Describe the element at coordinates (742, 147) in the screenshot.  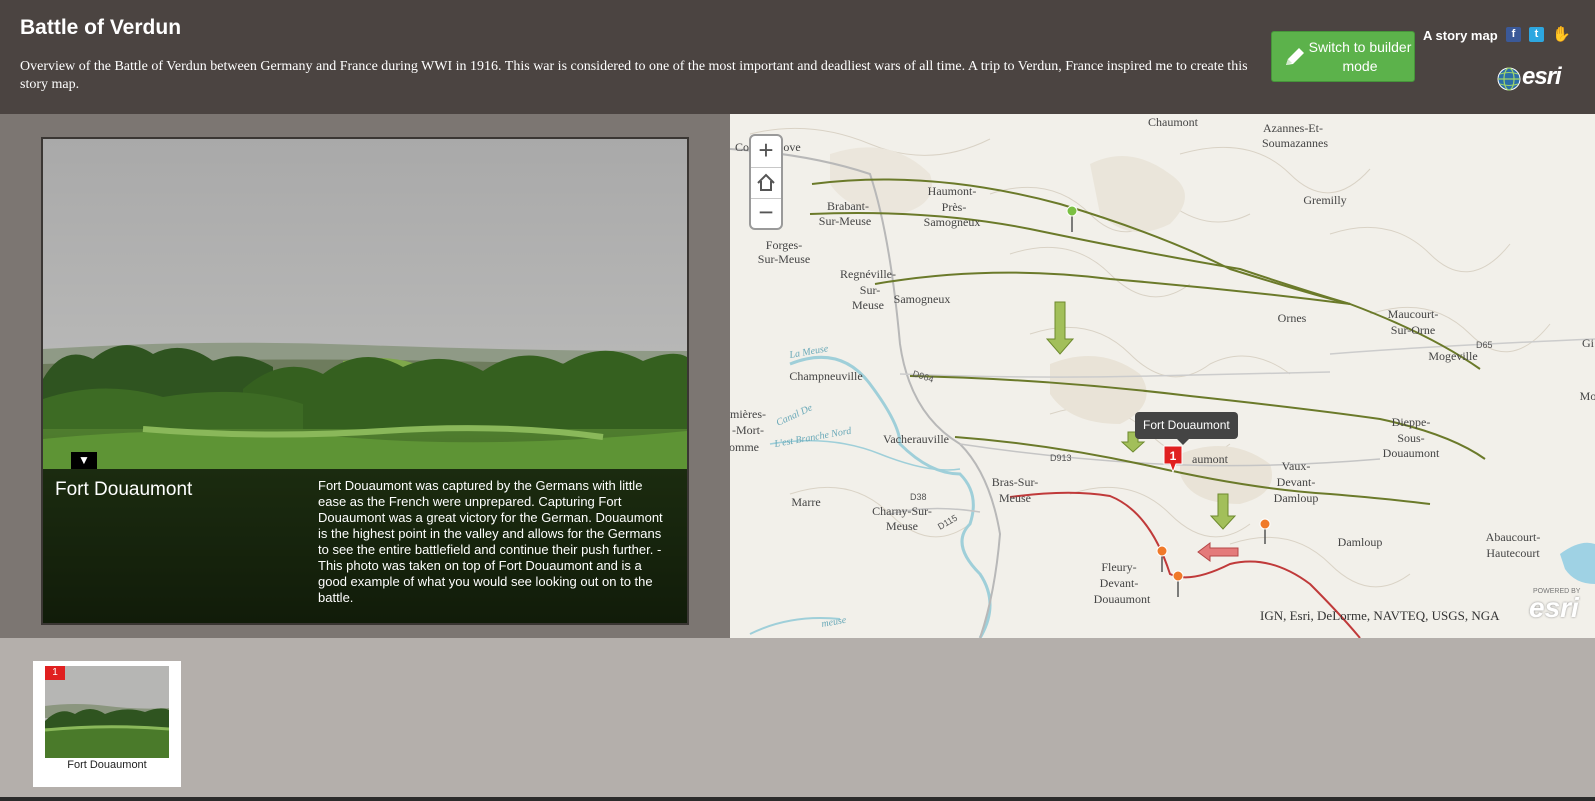
I see `place-label: Co` at that location.